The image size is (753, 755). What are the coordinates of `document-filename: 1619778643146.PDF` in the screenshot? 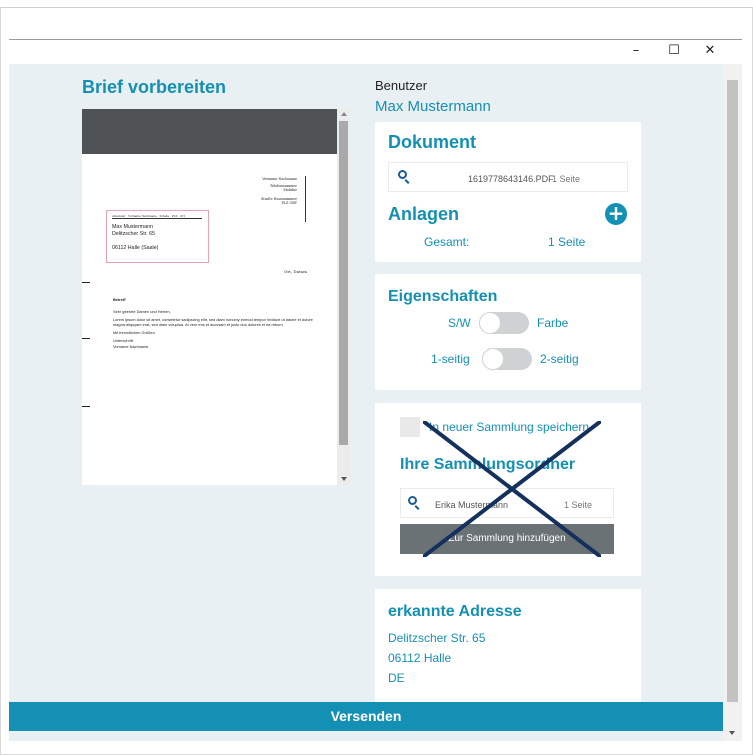 It's located at (511, 179).